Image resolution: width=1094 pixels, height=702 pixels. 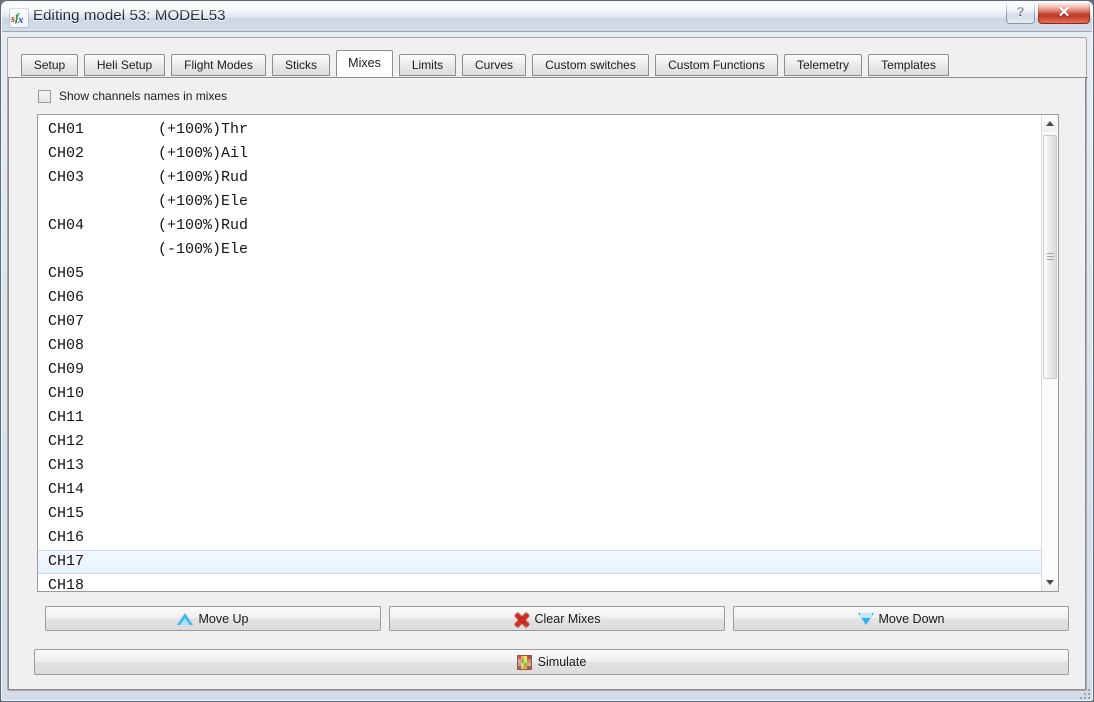 I want to click on scroll-down-arrow-icon, so click(x=1050, y=582).